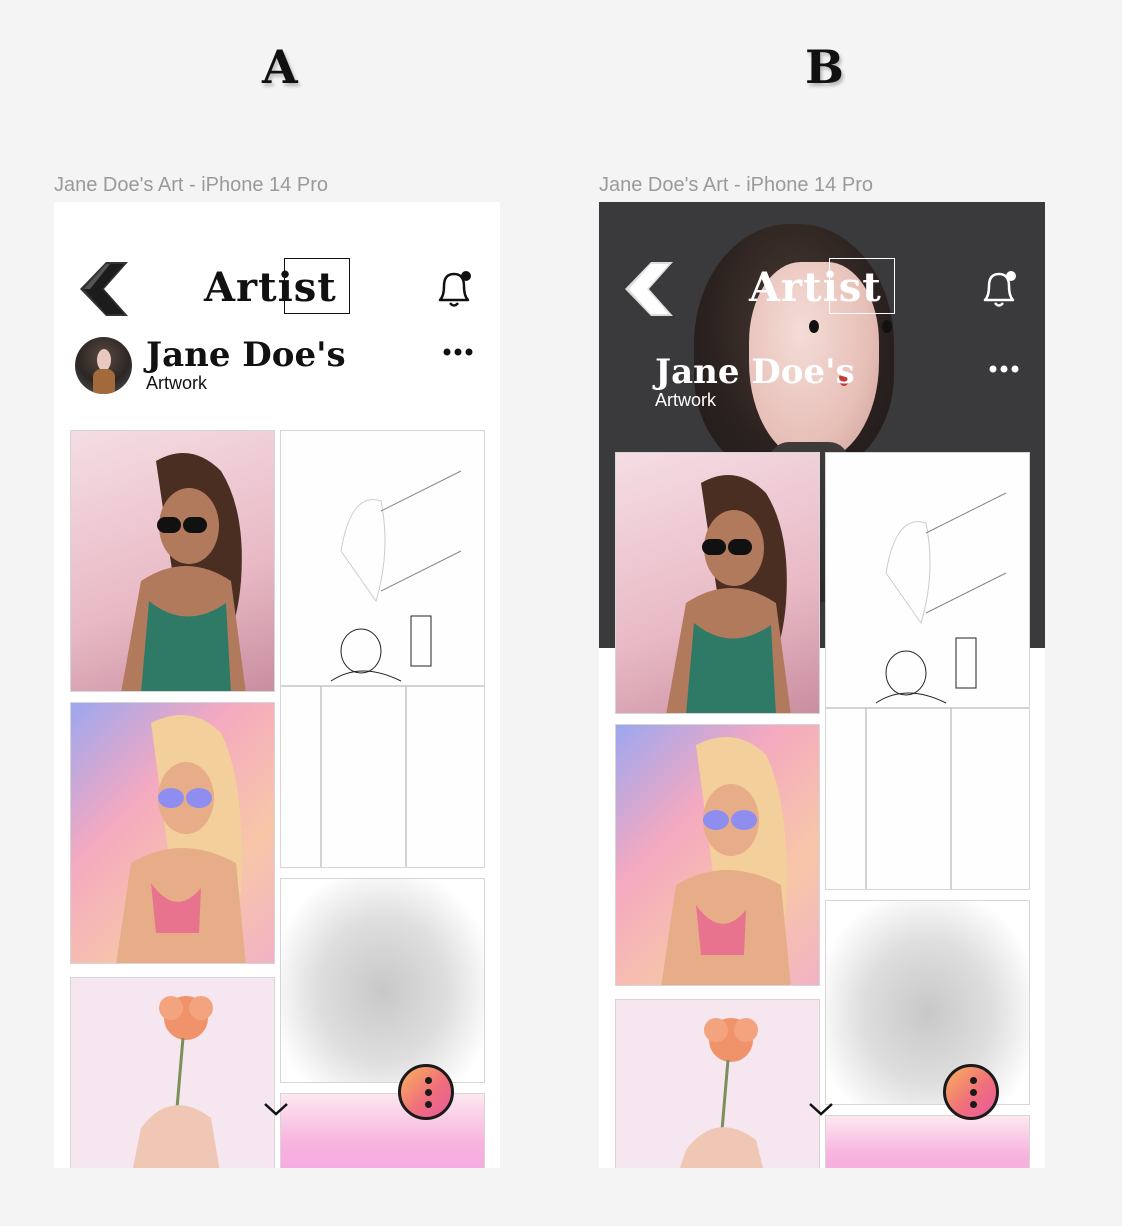 The height and width of the screenshot is (1226, 1122). What do you see at coordinates (824, 67) in the screenshot?
I see `variant-label-b: B` at bounding box center [824, 67].